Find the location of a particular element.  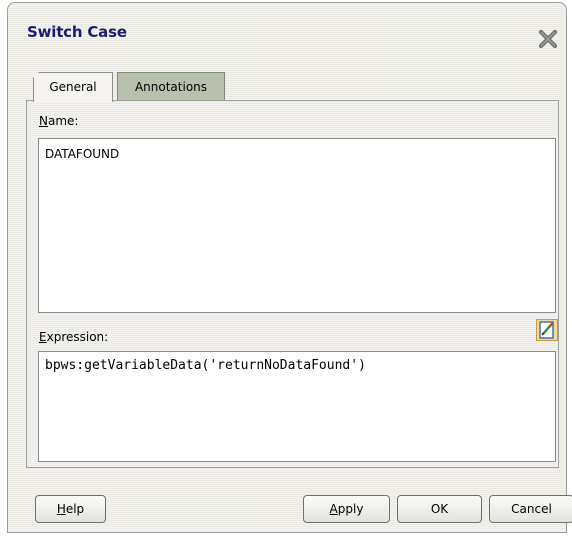

apply-button: Apply is located at coordinates (346, 509).